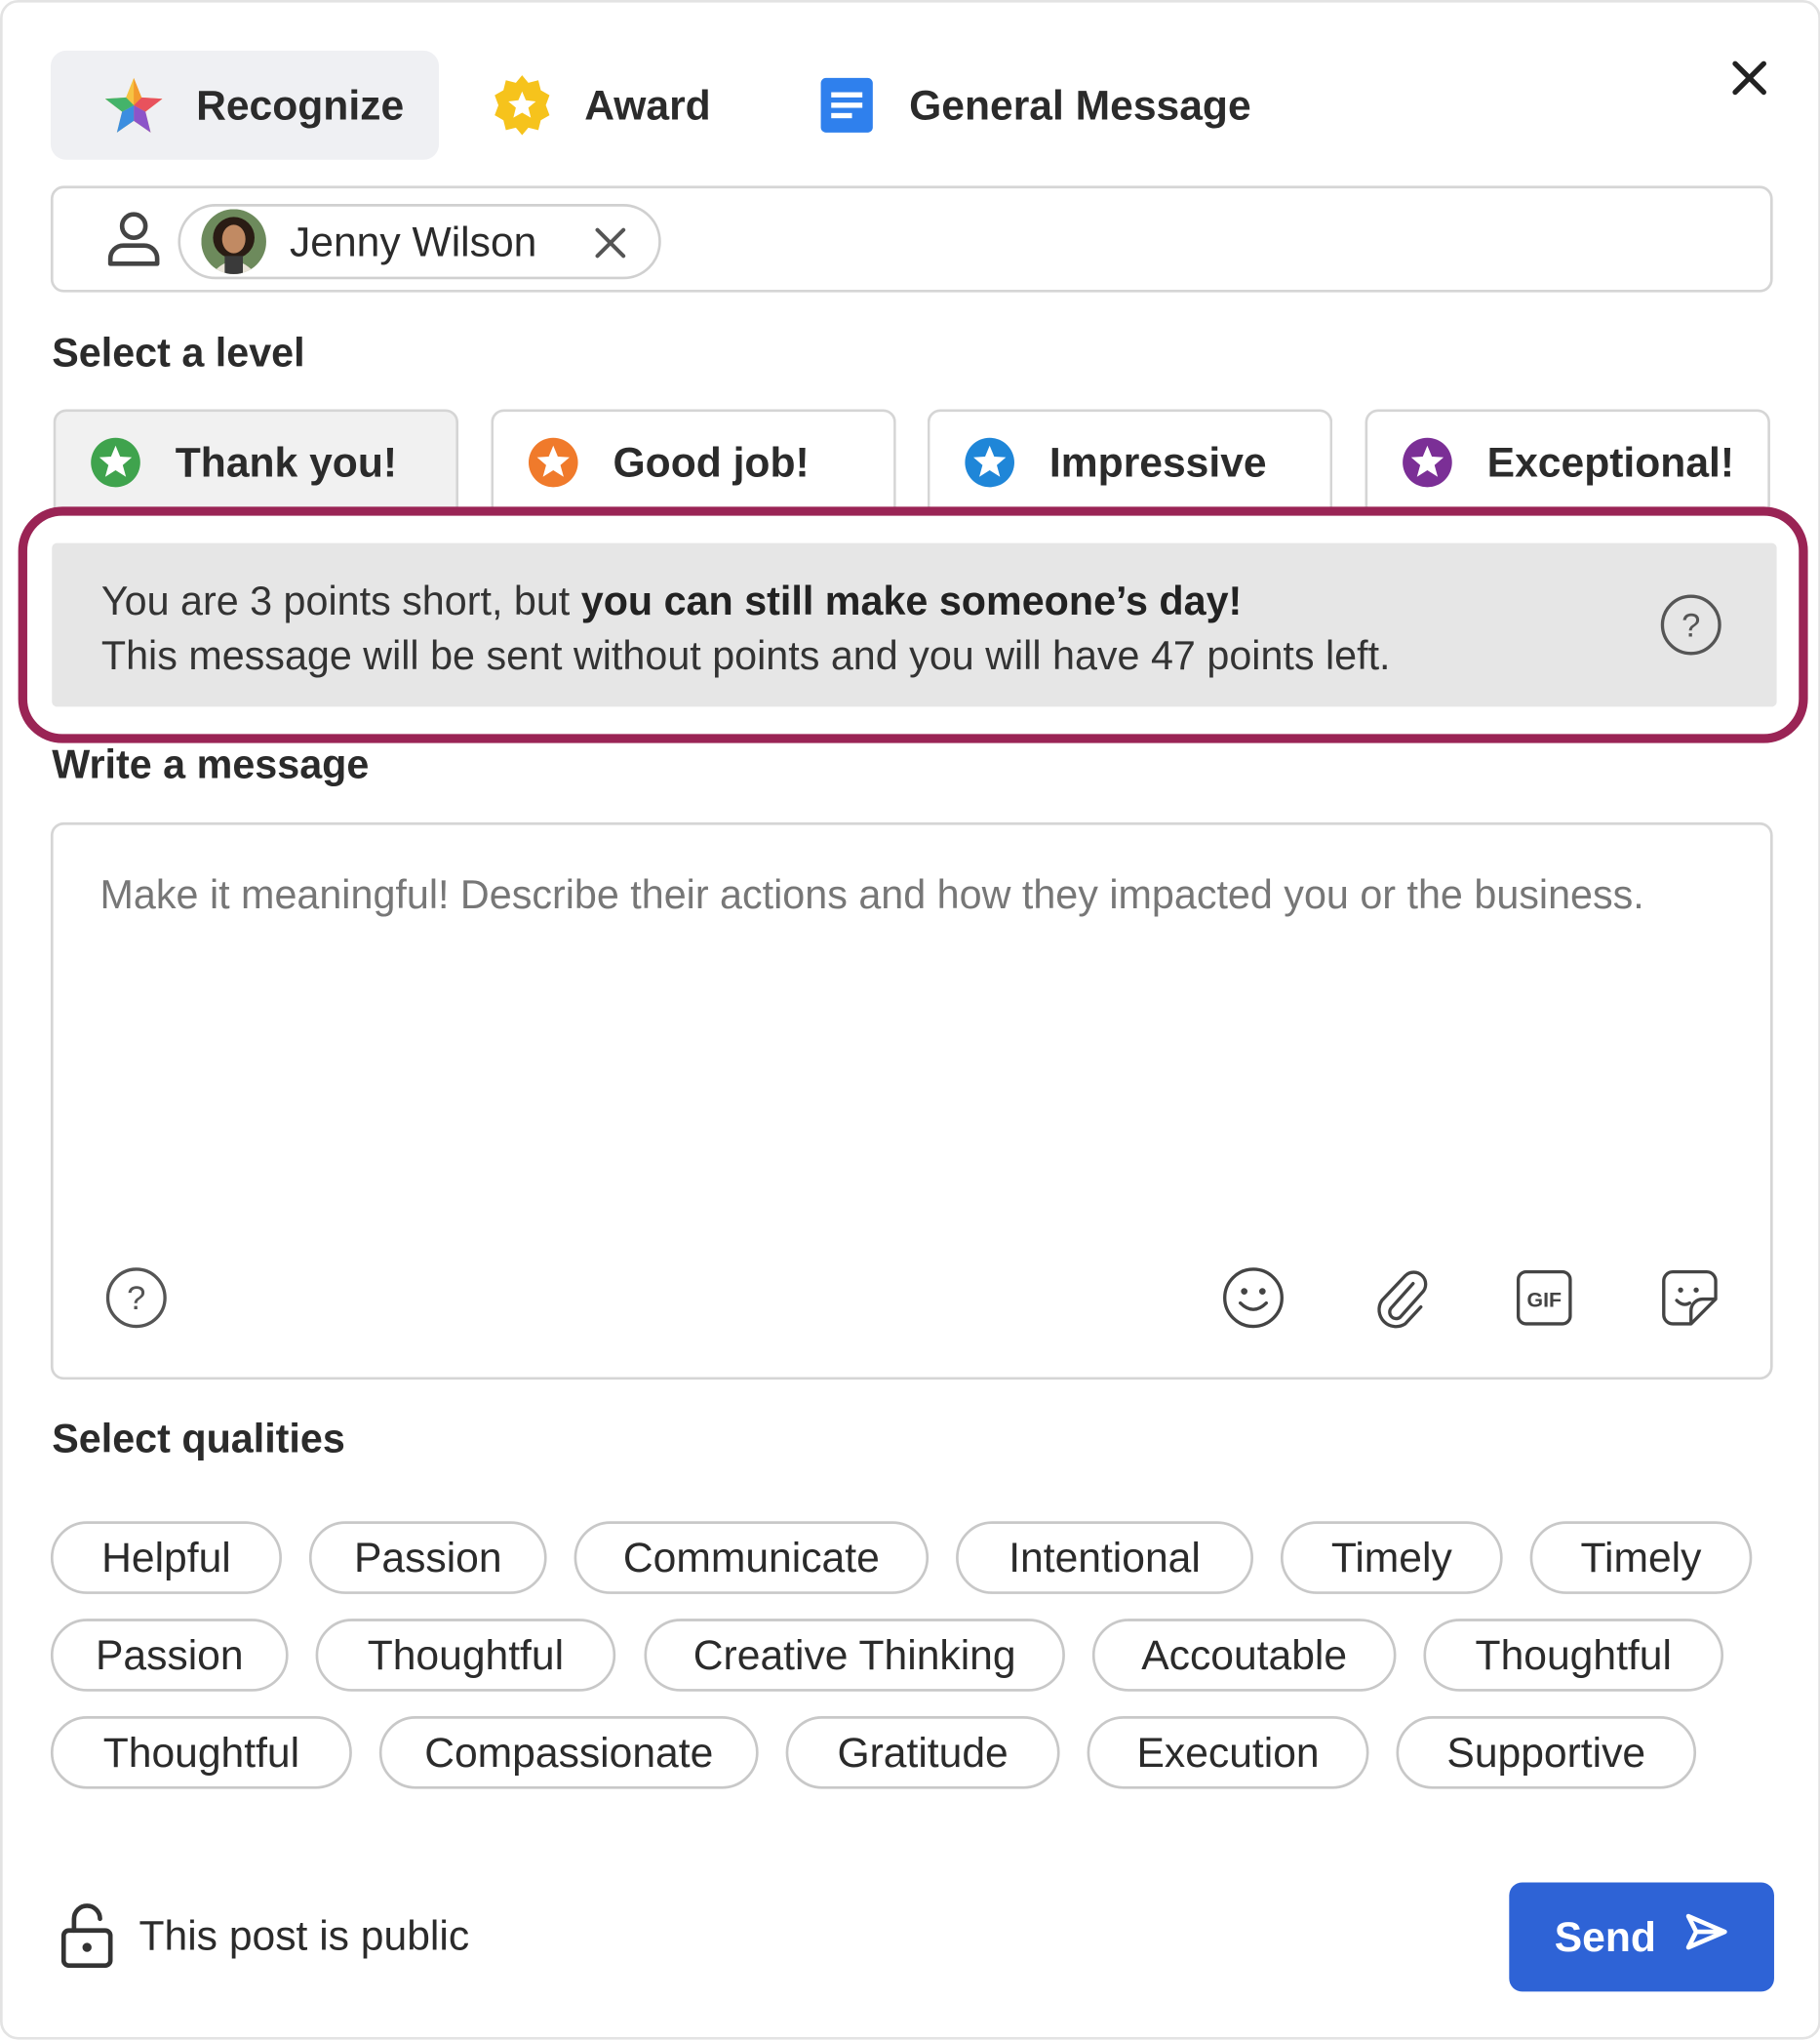  What do you see at coordinates (1244, 1655) in the screenshot?
I see `quality-pill: Accoutable` at bounding box center [1244, 1655].